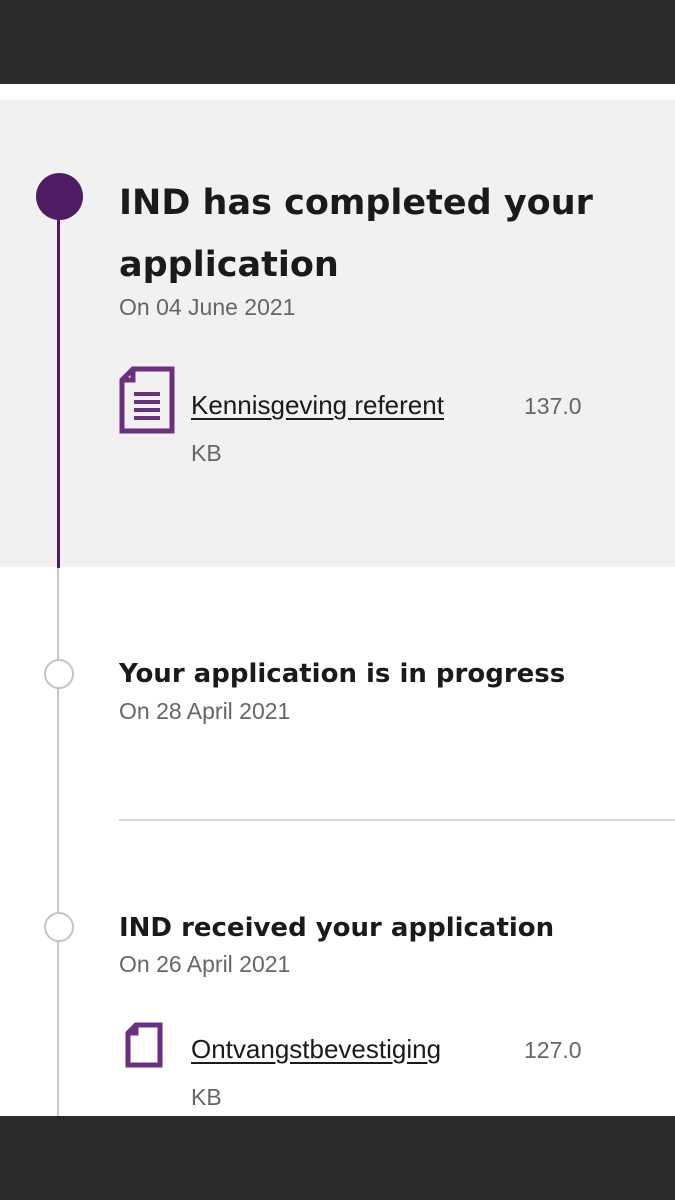  I want to click on document-blank-icon, so click(144, 1047).